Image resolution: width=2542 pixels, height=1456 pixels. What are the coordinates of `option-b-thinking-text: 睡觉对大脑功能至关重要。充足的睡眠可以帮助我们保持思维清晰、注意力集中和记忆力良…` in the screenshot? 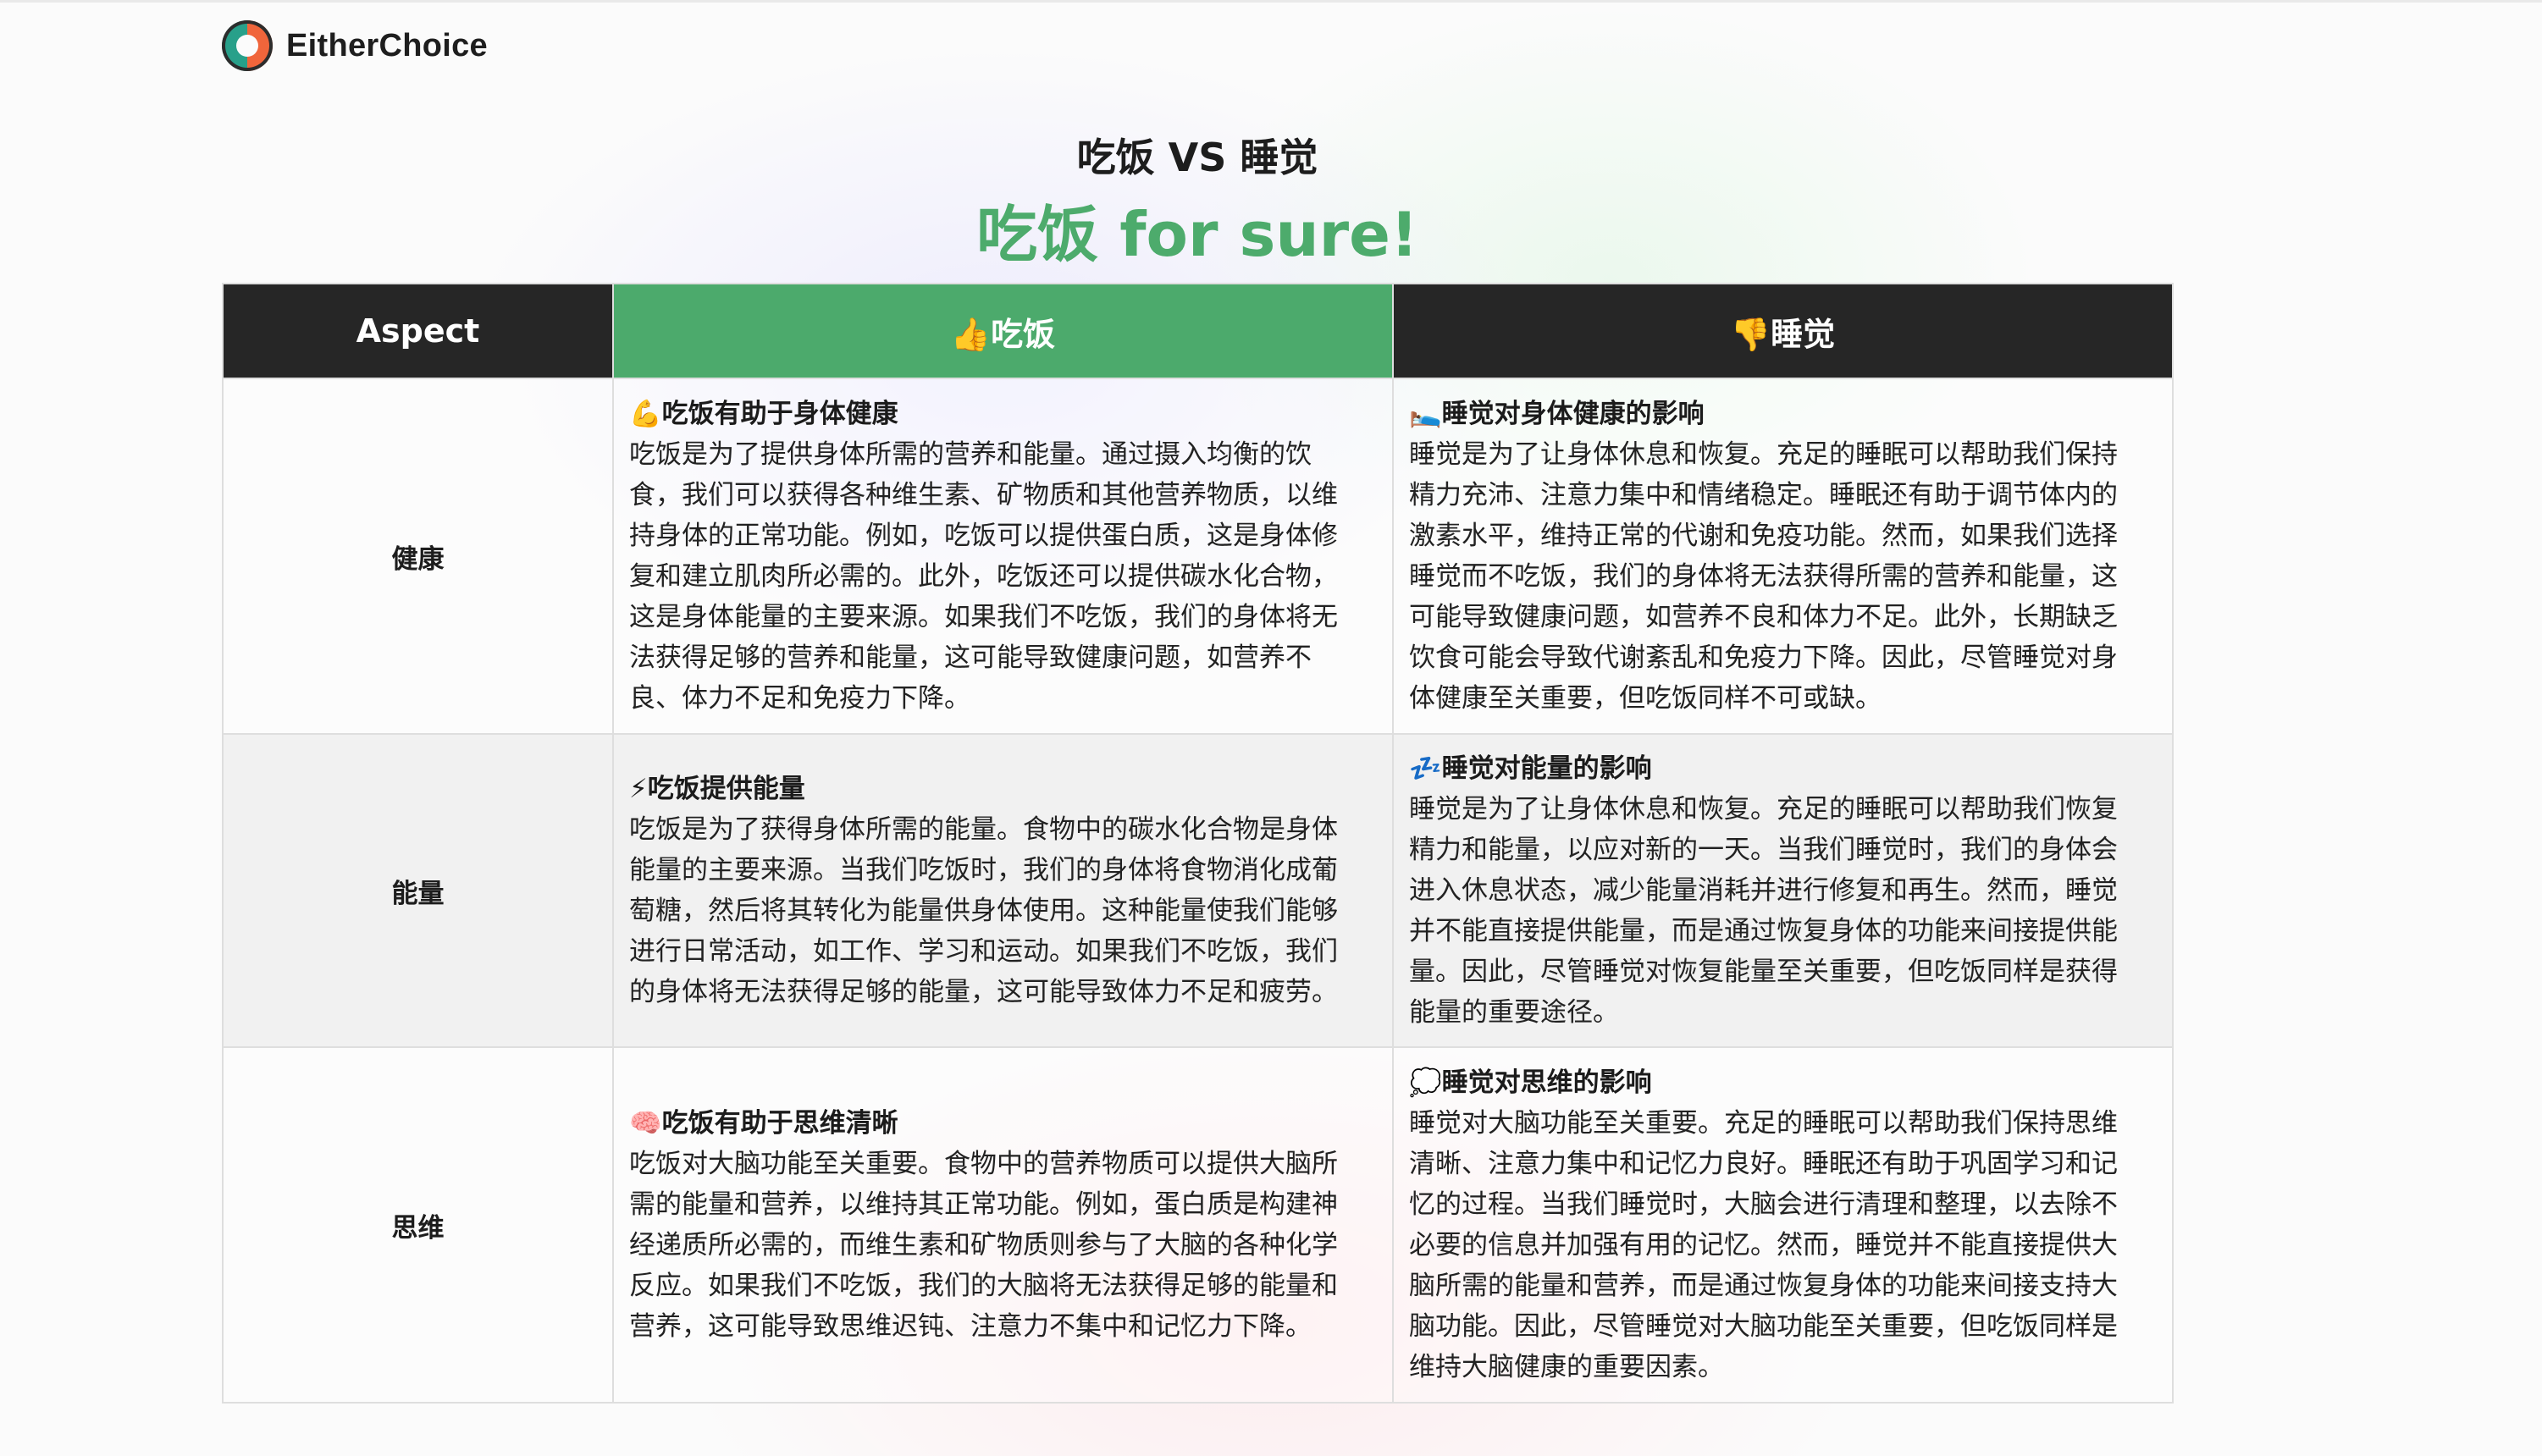 It's located at (1763, 1245).